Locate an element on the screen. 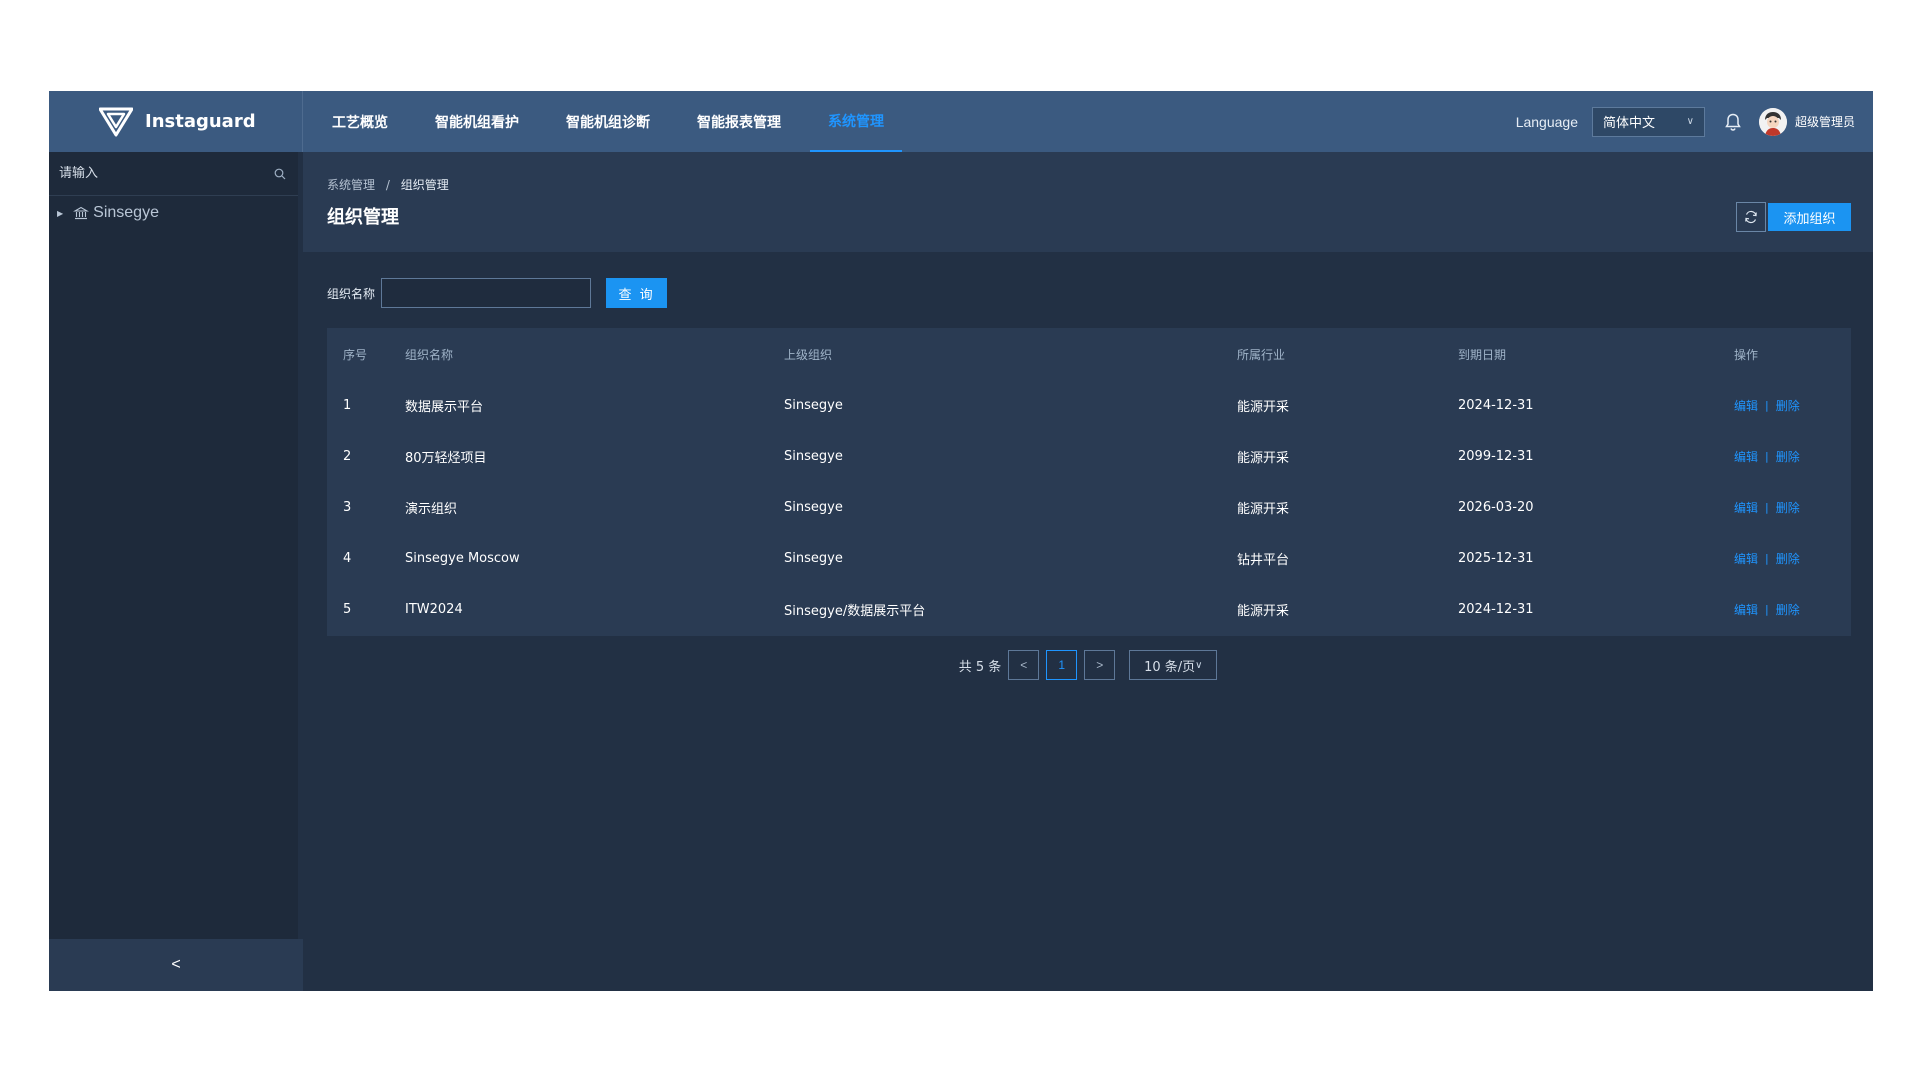 This screenshot has height=1080, width=1920. bell-icon is located at coordinates (1733, 122).